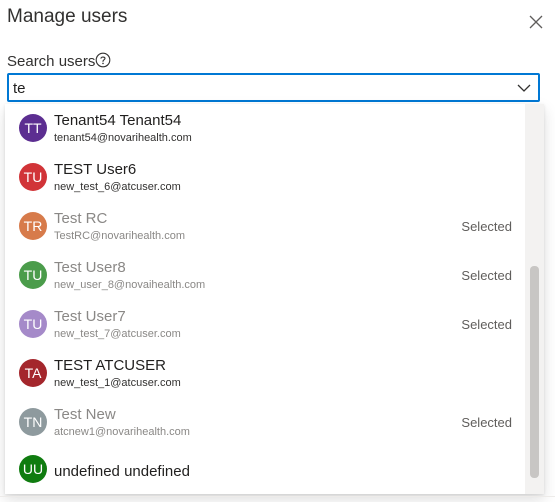 The height and width of the screenshot is (502, 555). I want to click on close-button, so click(536, 22).